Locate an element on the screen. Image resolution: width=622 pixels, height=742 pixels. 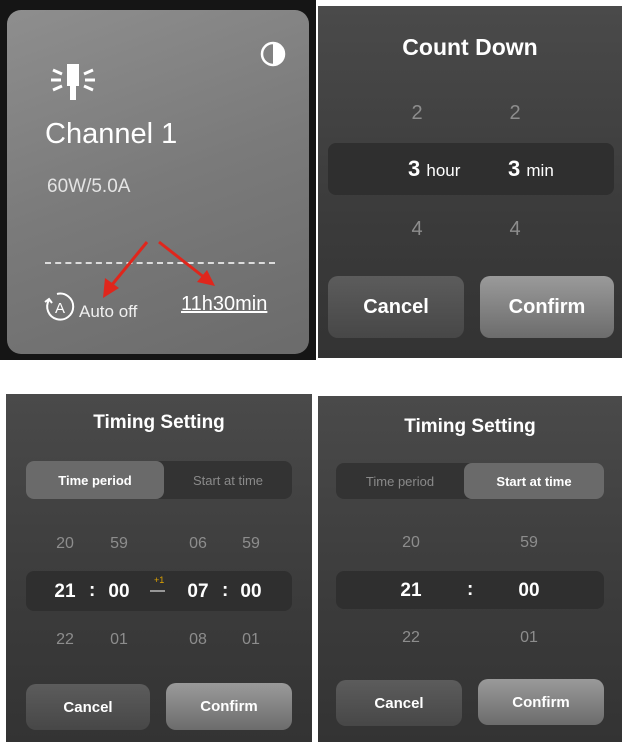
start-min-selected: 00 is located at coordinates (529, 591).